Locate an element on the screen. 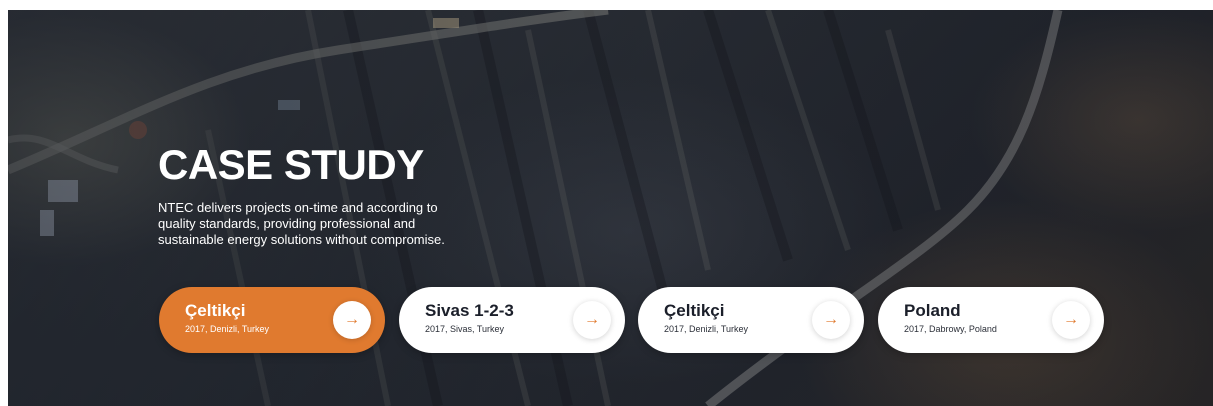 This screenshot has height=406, width=1213. case-card-title: Poland is located at coordinates (932, 310).